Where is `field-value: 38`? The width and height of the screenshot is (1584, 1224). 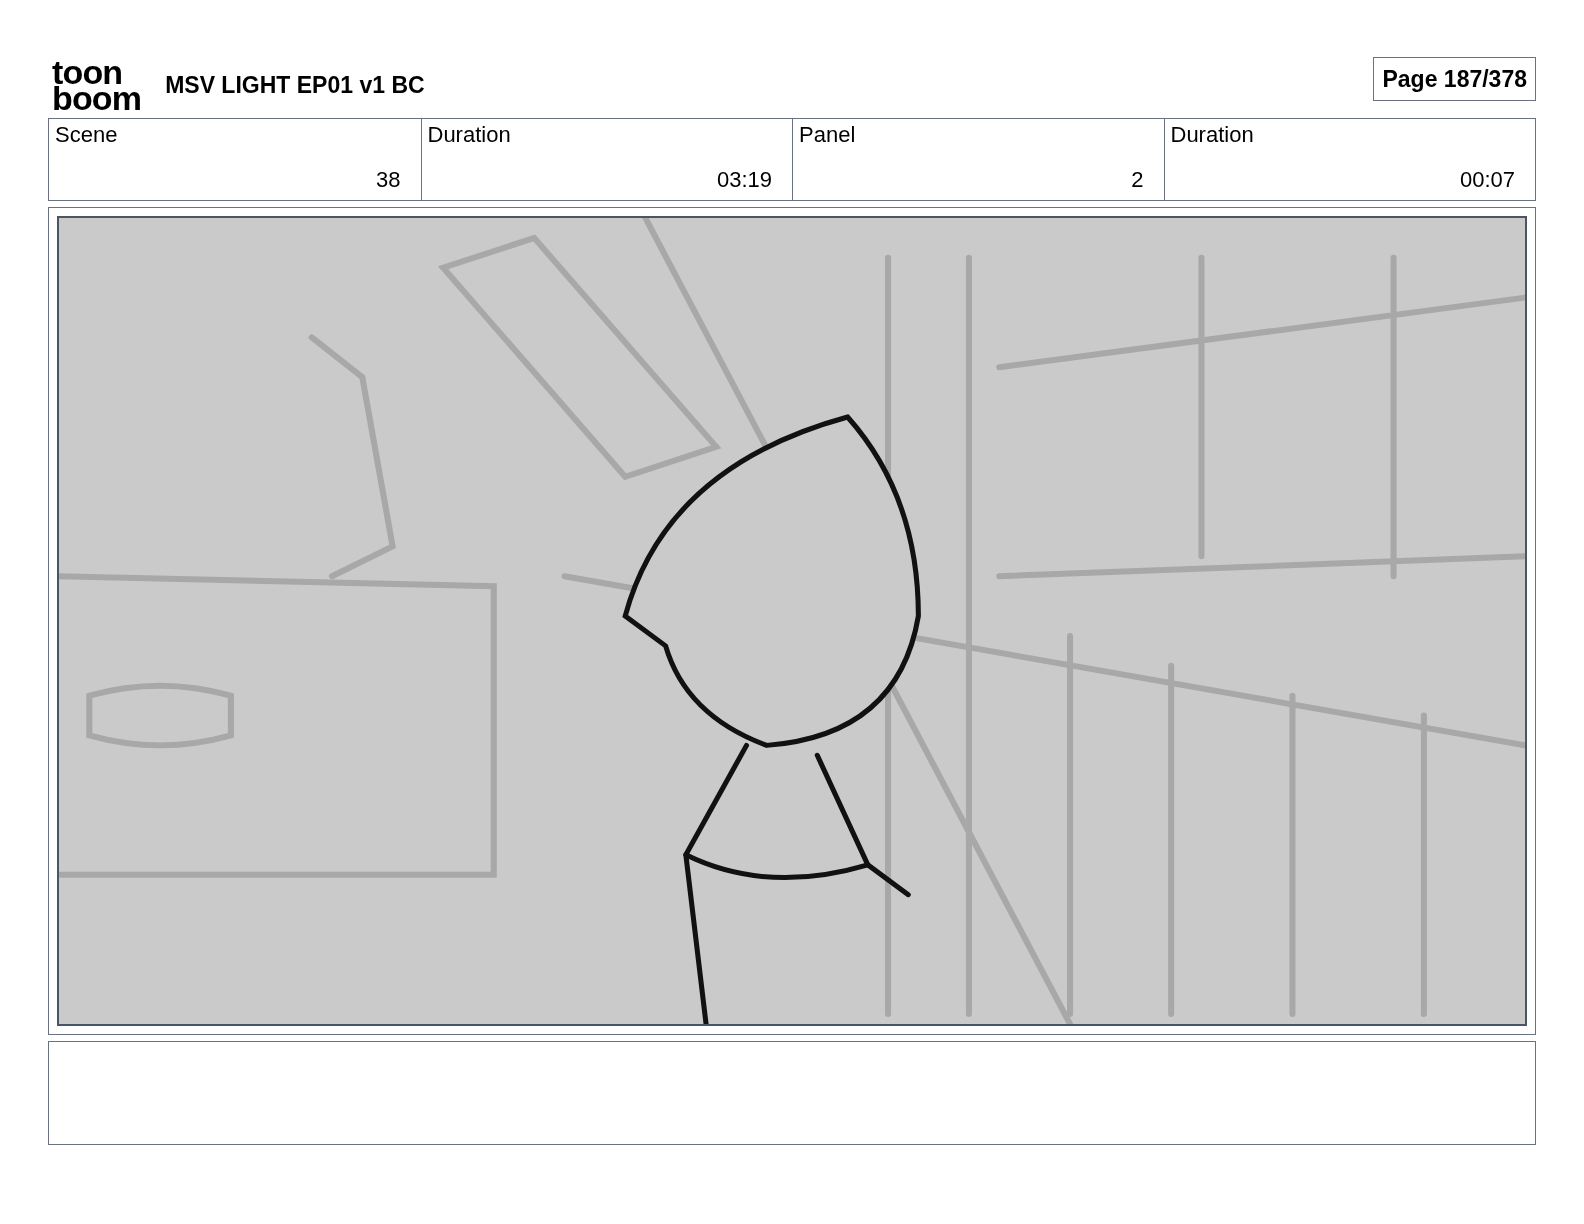
field-value: 38 is located at coordinates (388, 180).